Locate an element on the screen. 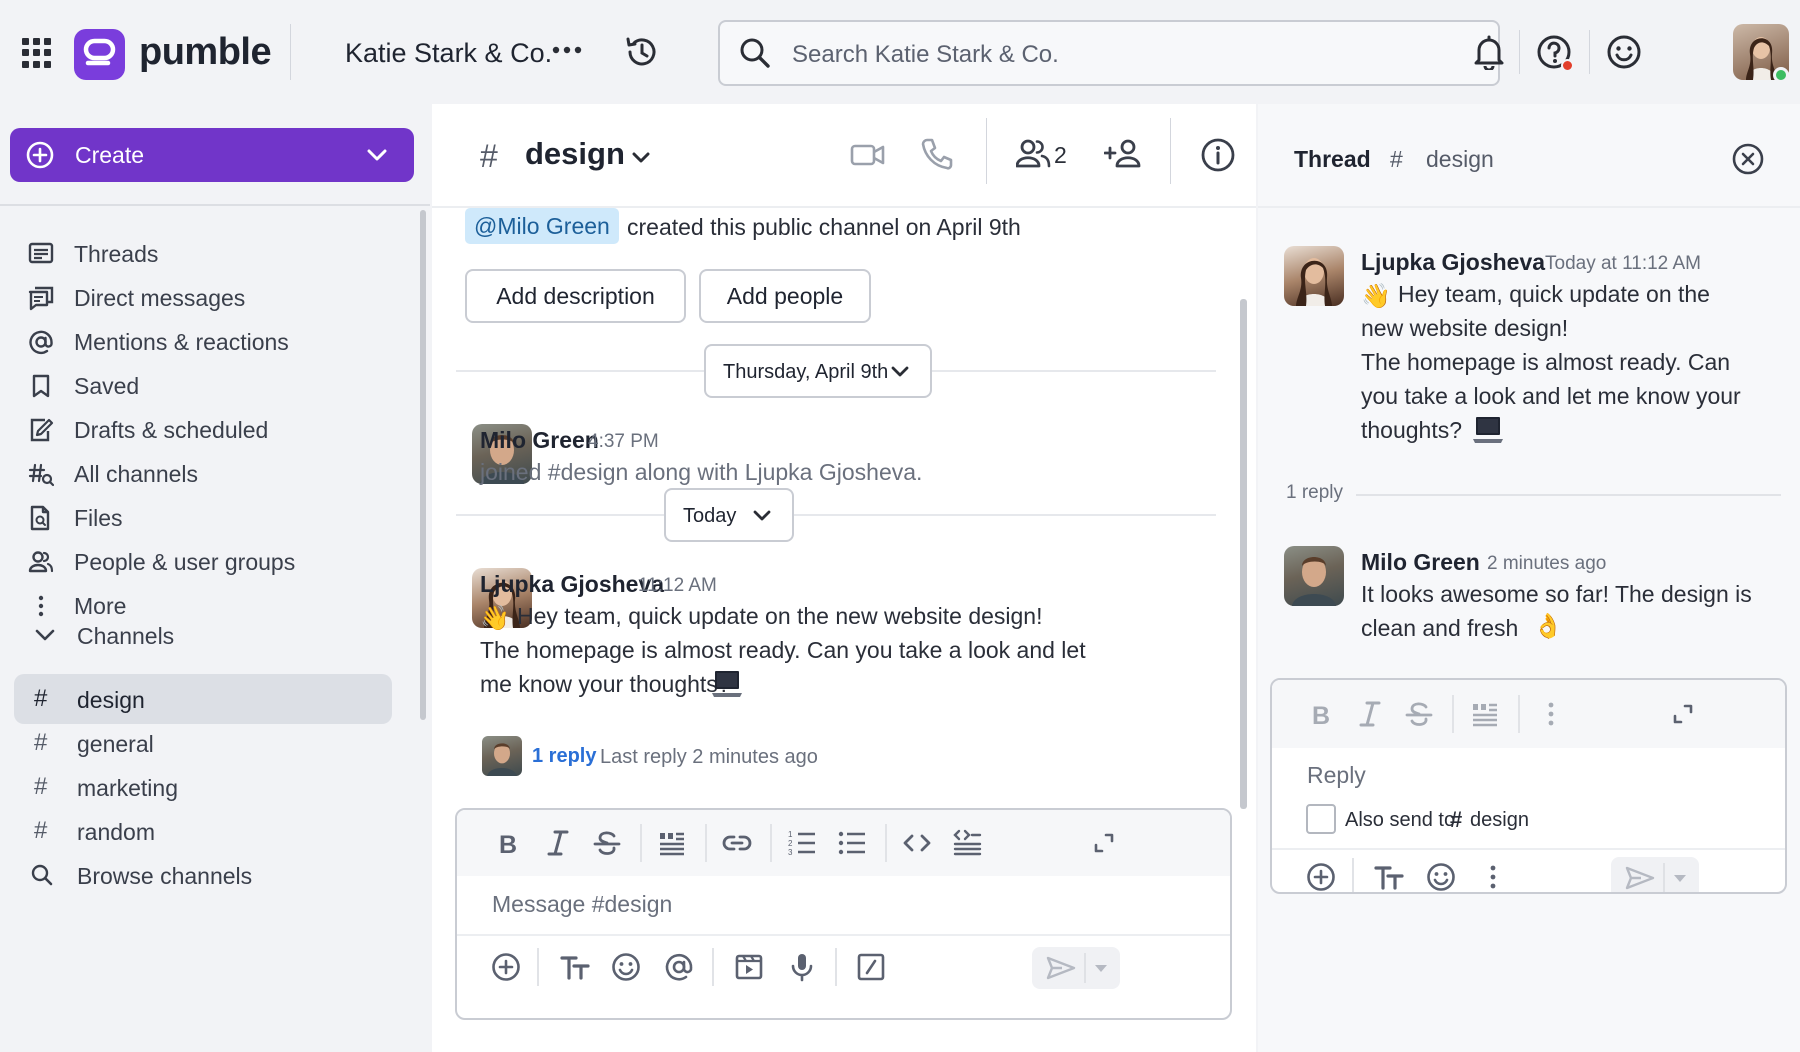 The image size is (1800, 1052). members-icon is located at coordinates (1034, 154).